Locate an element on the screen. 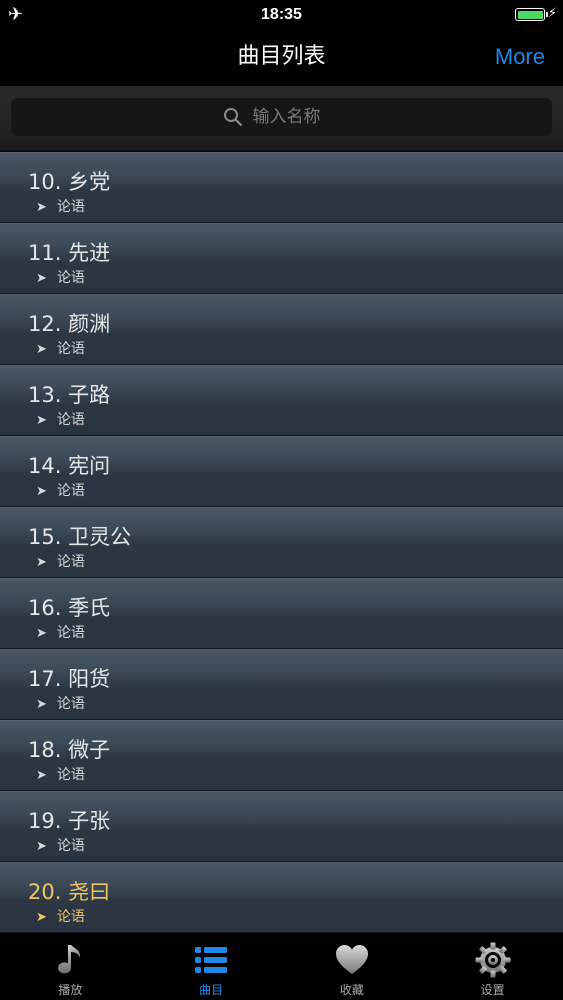 Image resolution: width=563 pixels, height=1000 pixels. list-item: 10. 乡党 ➤ 论语 is located at coordinates (281, 187).